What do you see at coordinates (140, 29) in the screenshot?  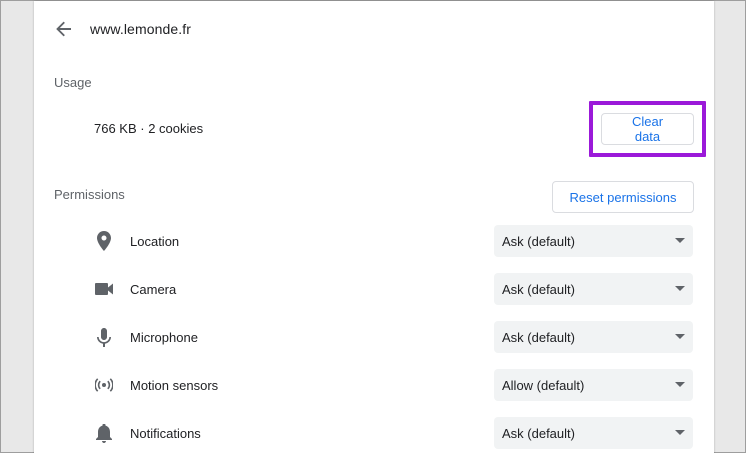 I see `page-title: www.lemonde.fr` at bounding box center [140, 29].